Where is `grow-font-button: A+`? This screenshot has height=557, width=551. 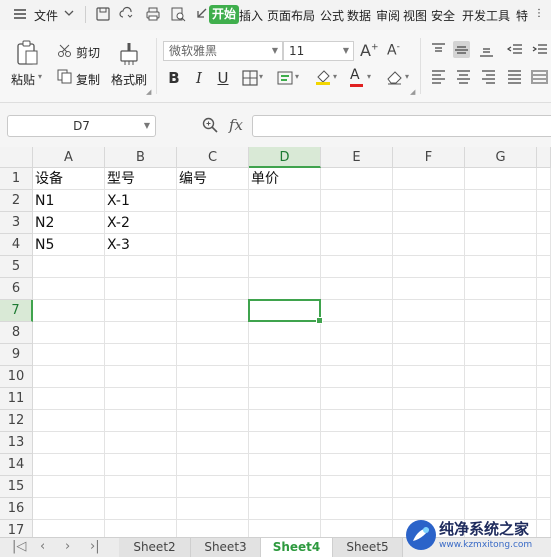
grow-font-button: A+ is located at coordinates (369, 50).